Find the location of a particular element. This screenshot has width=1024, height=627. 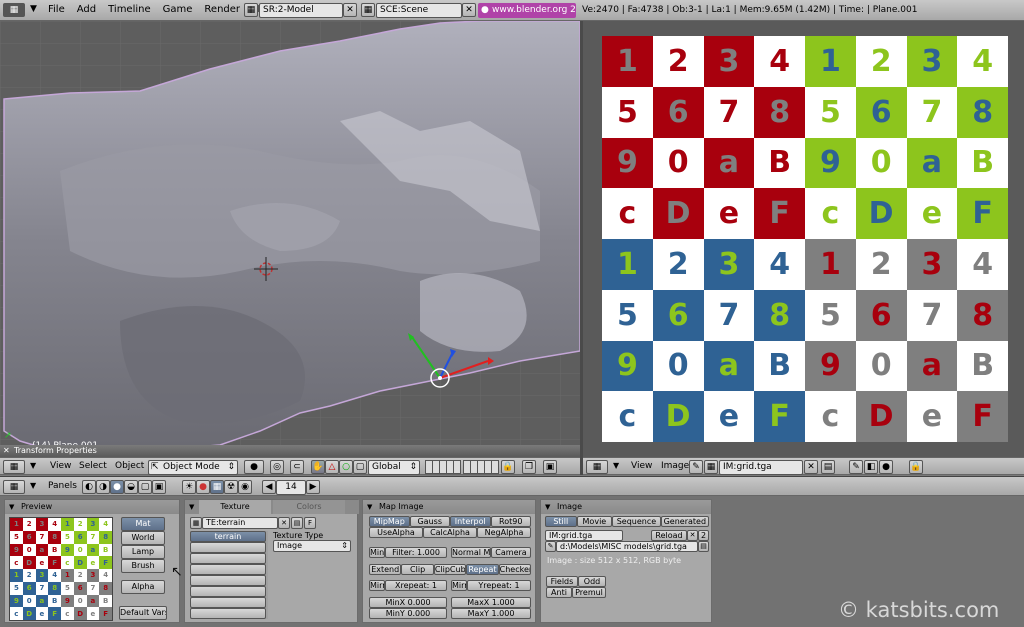

preview-panel-title: Preview is located at coordinates (92, 507).